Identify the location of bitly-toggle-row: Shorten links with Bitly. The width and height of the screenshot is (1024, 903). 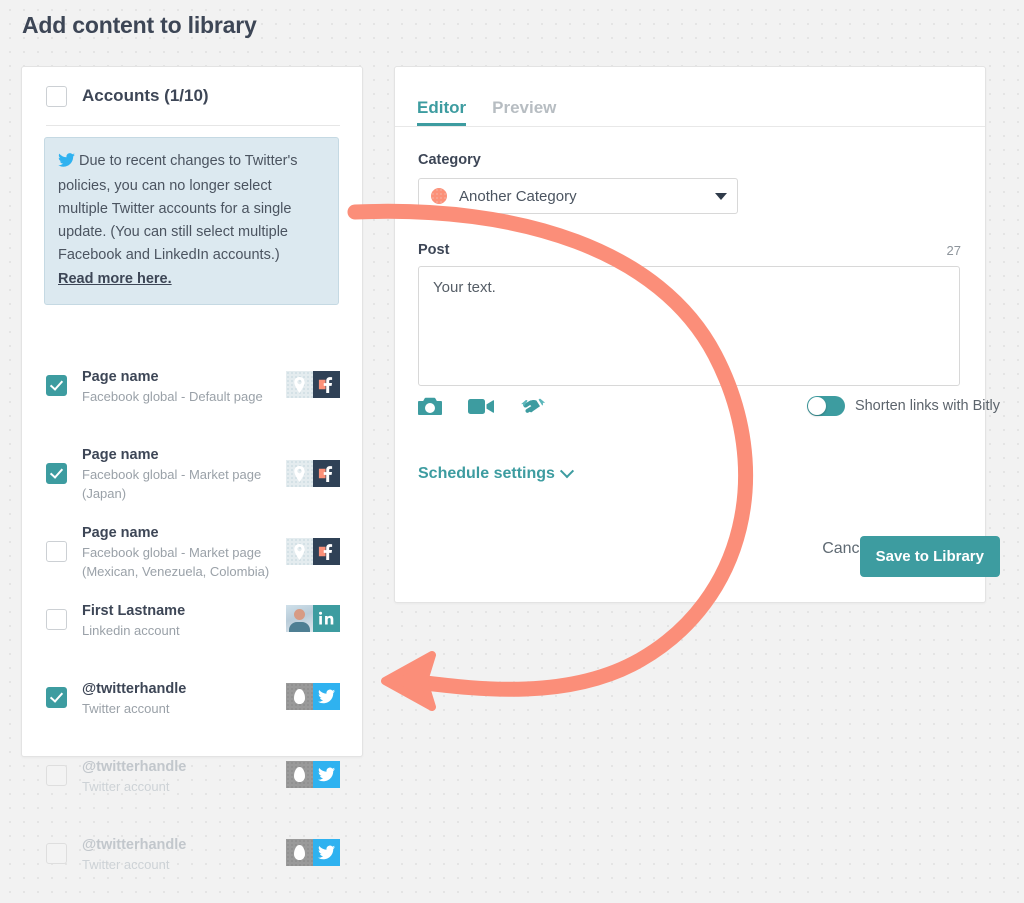
(903, 406).